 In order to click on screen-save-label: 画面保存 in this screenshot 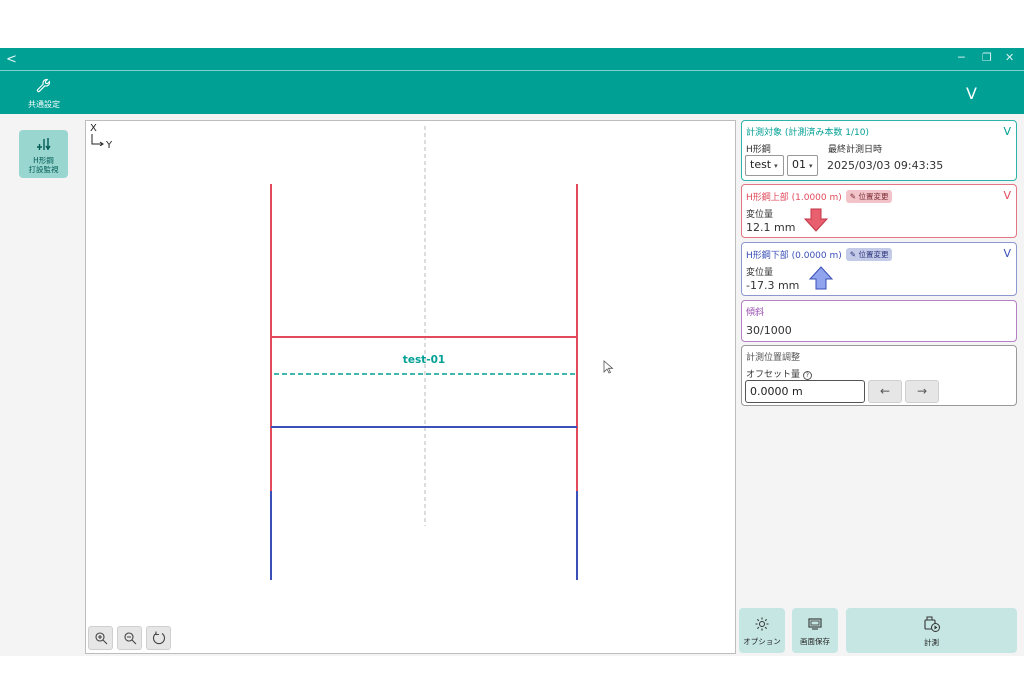, I will do `click(815, 641)`.